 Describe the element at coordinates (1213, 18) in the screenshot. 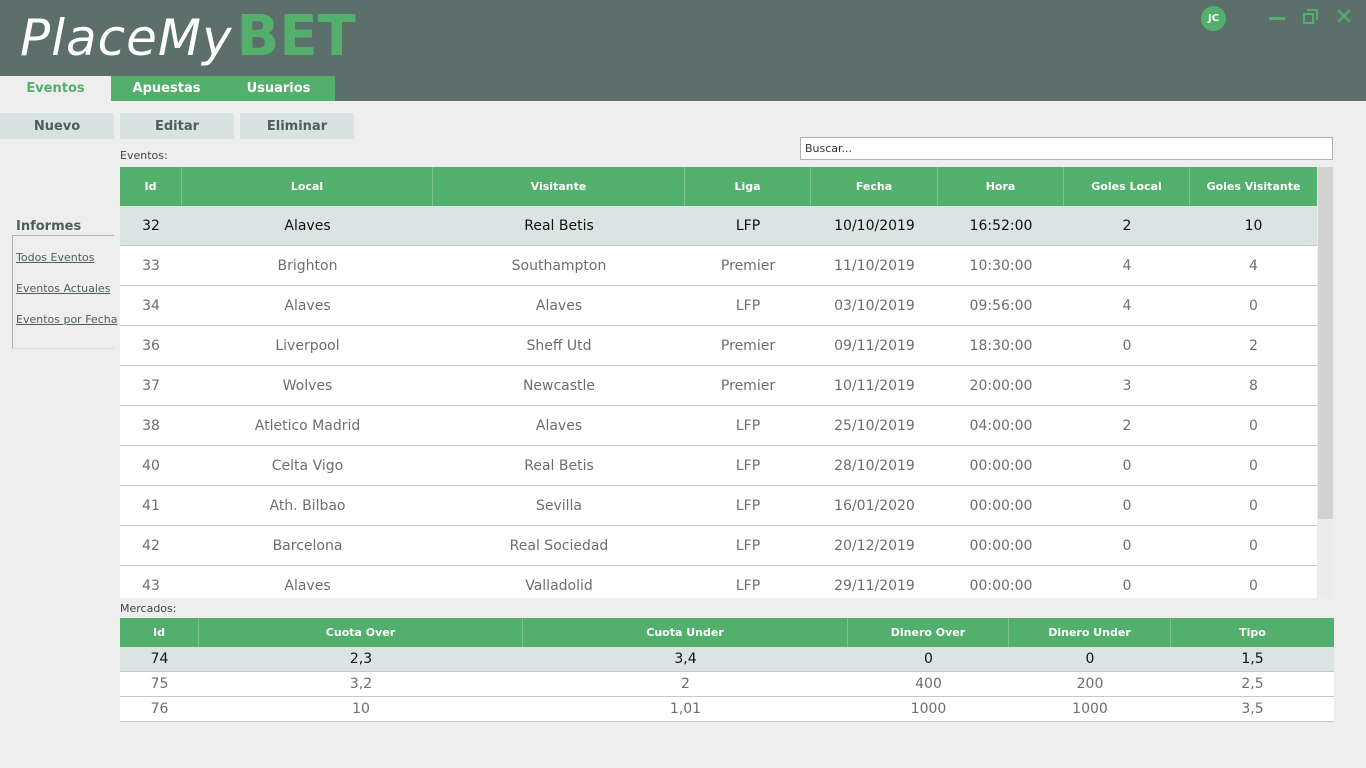

I see `user-avatar: JC` at that location.